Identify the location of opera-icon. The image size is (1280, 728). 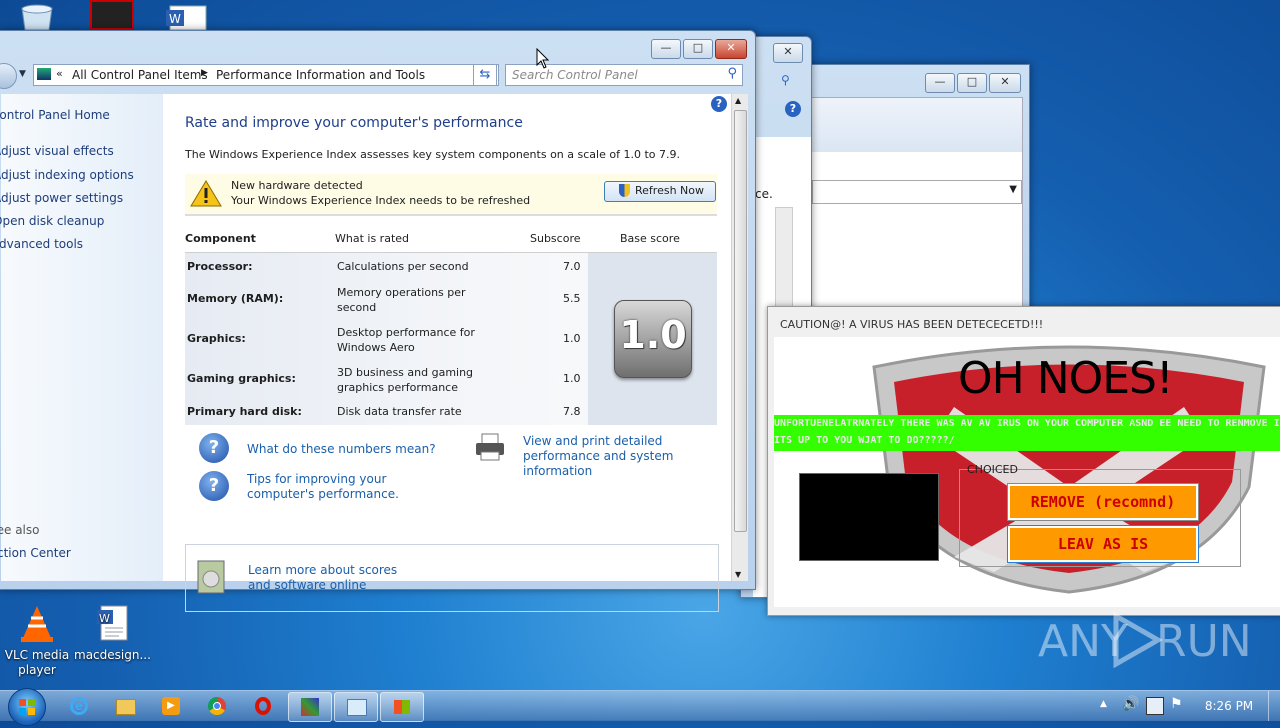
(263, 706).